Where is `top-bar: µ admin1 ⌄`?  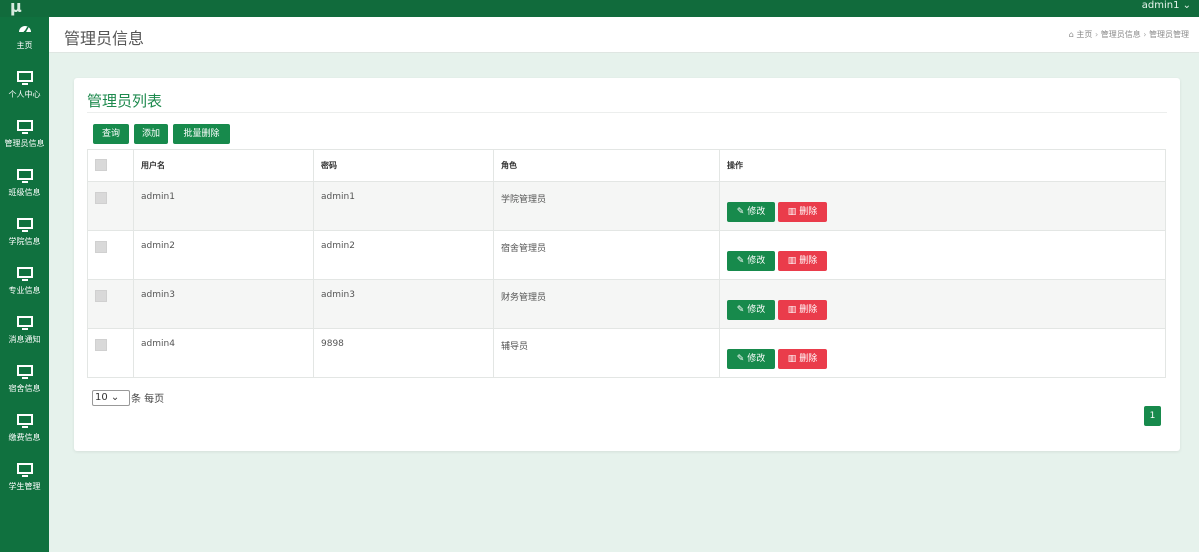
top-bar: µ admin1 ⌄ is located at coordinates (599, 8).